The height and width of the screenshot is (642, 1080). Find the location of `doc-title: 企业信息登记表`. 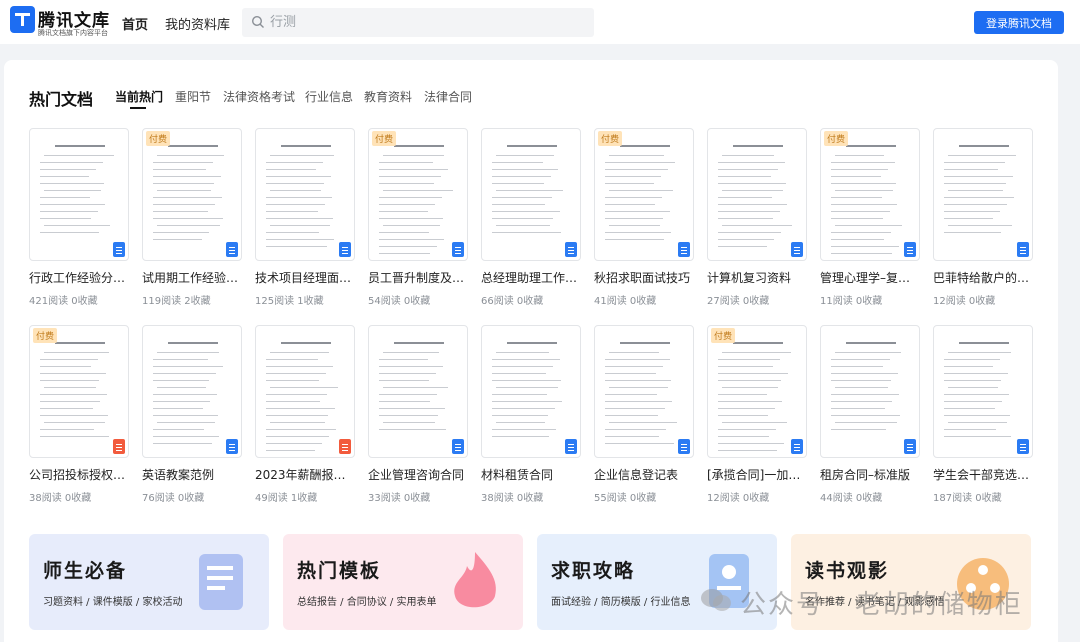

doc-title: 企业信息登记表 is located at coordinates (644, 474).